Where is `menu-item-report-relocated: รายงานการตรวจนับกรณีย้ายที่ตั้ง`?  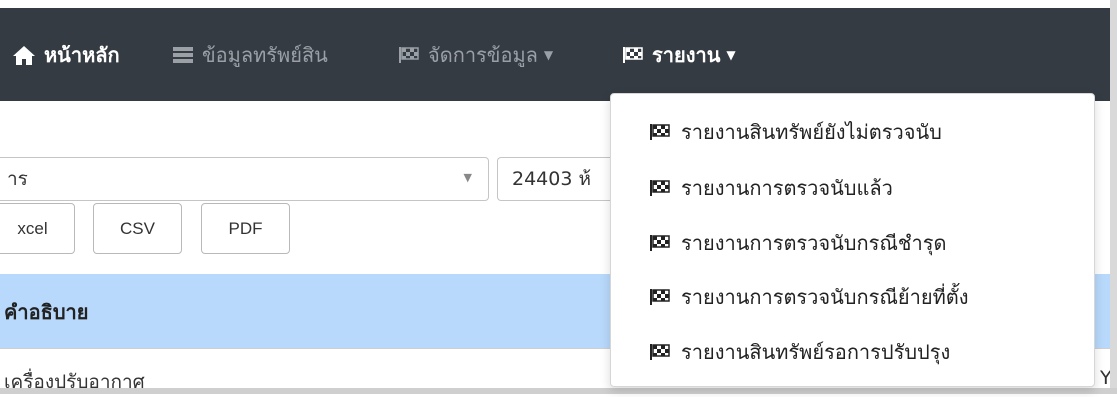 menu-item-report-relocated: รายงานการตรวจนับกรณีย้ายที่ตั้ง is located at coordinates (809, 297).